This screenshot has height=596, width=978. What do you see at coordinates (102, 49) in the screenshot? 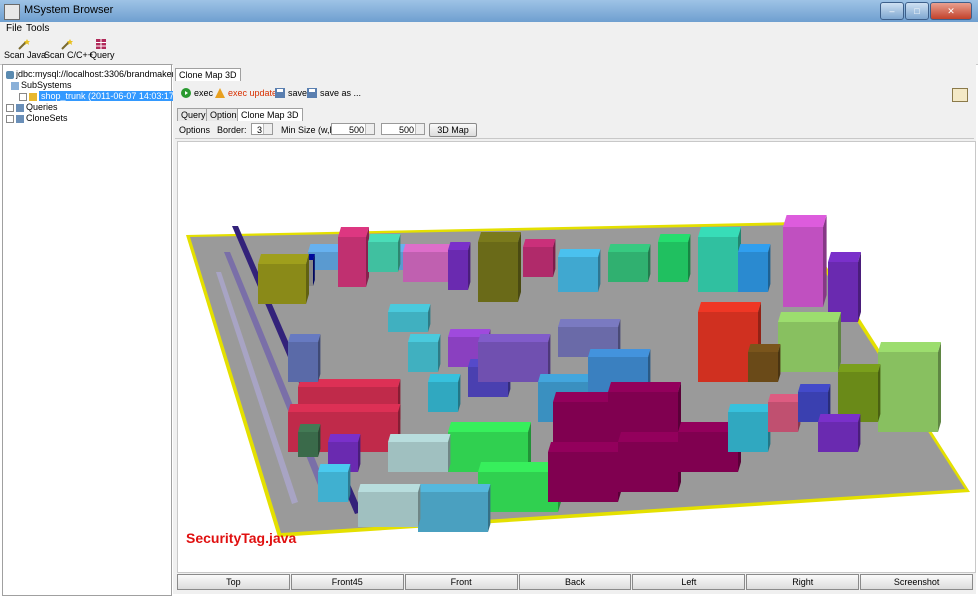
I see `query-button: Query` at bounding box center [102, 49].